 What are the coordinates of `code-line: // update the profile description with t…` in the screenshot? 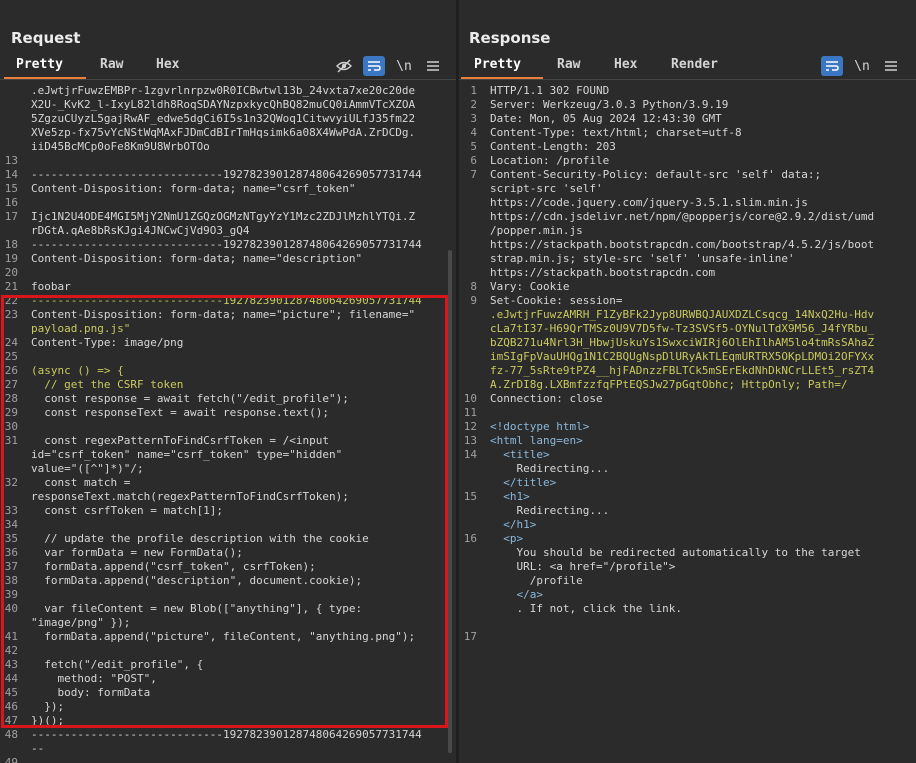 It's located at (200, 538).